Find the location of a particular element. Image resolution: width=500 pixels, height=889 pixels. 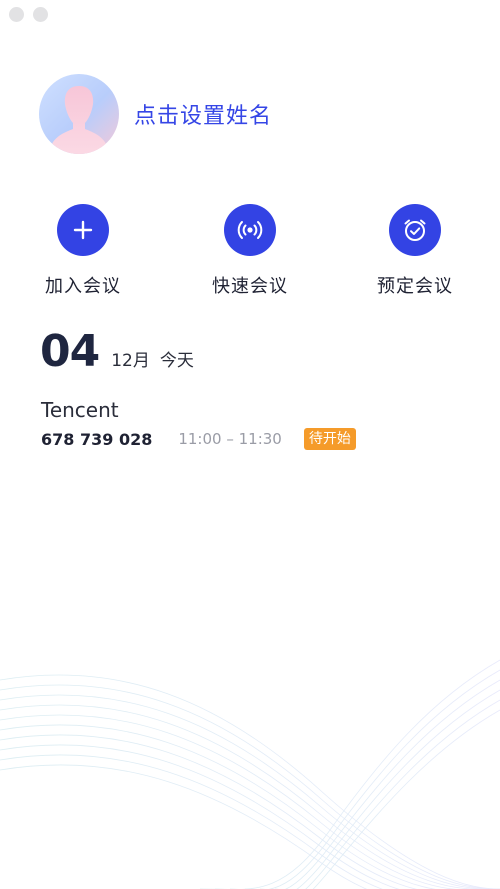

status-badge: 待开始 is located at coordinates (329, 439).